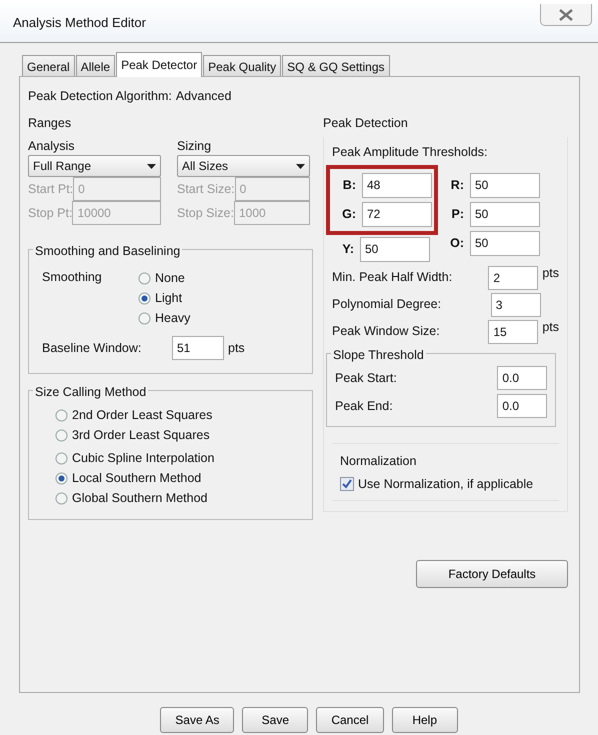 This screenshot has height=735, width=598. What do you see at coordinates (205, 213) in the screenshot?
I see `field-label: Stop Size:` at bounding box center [205, 213].